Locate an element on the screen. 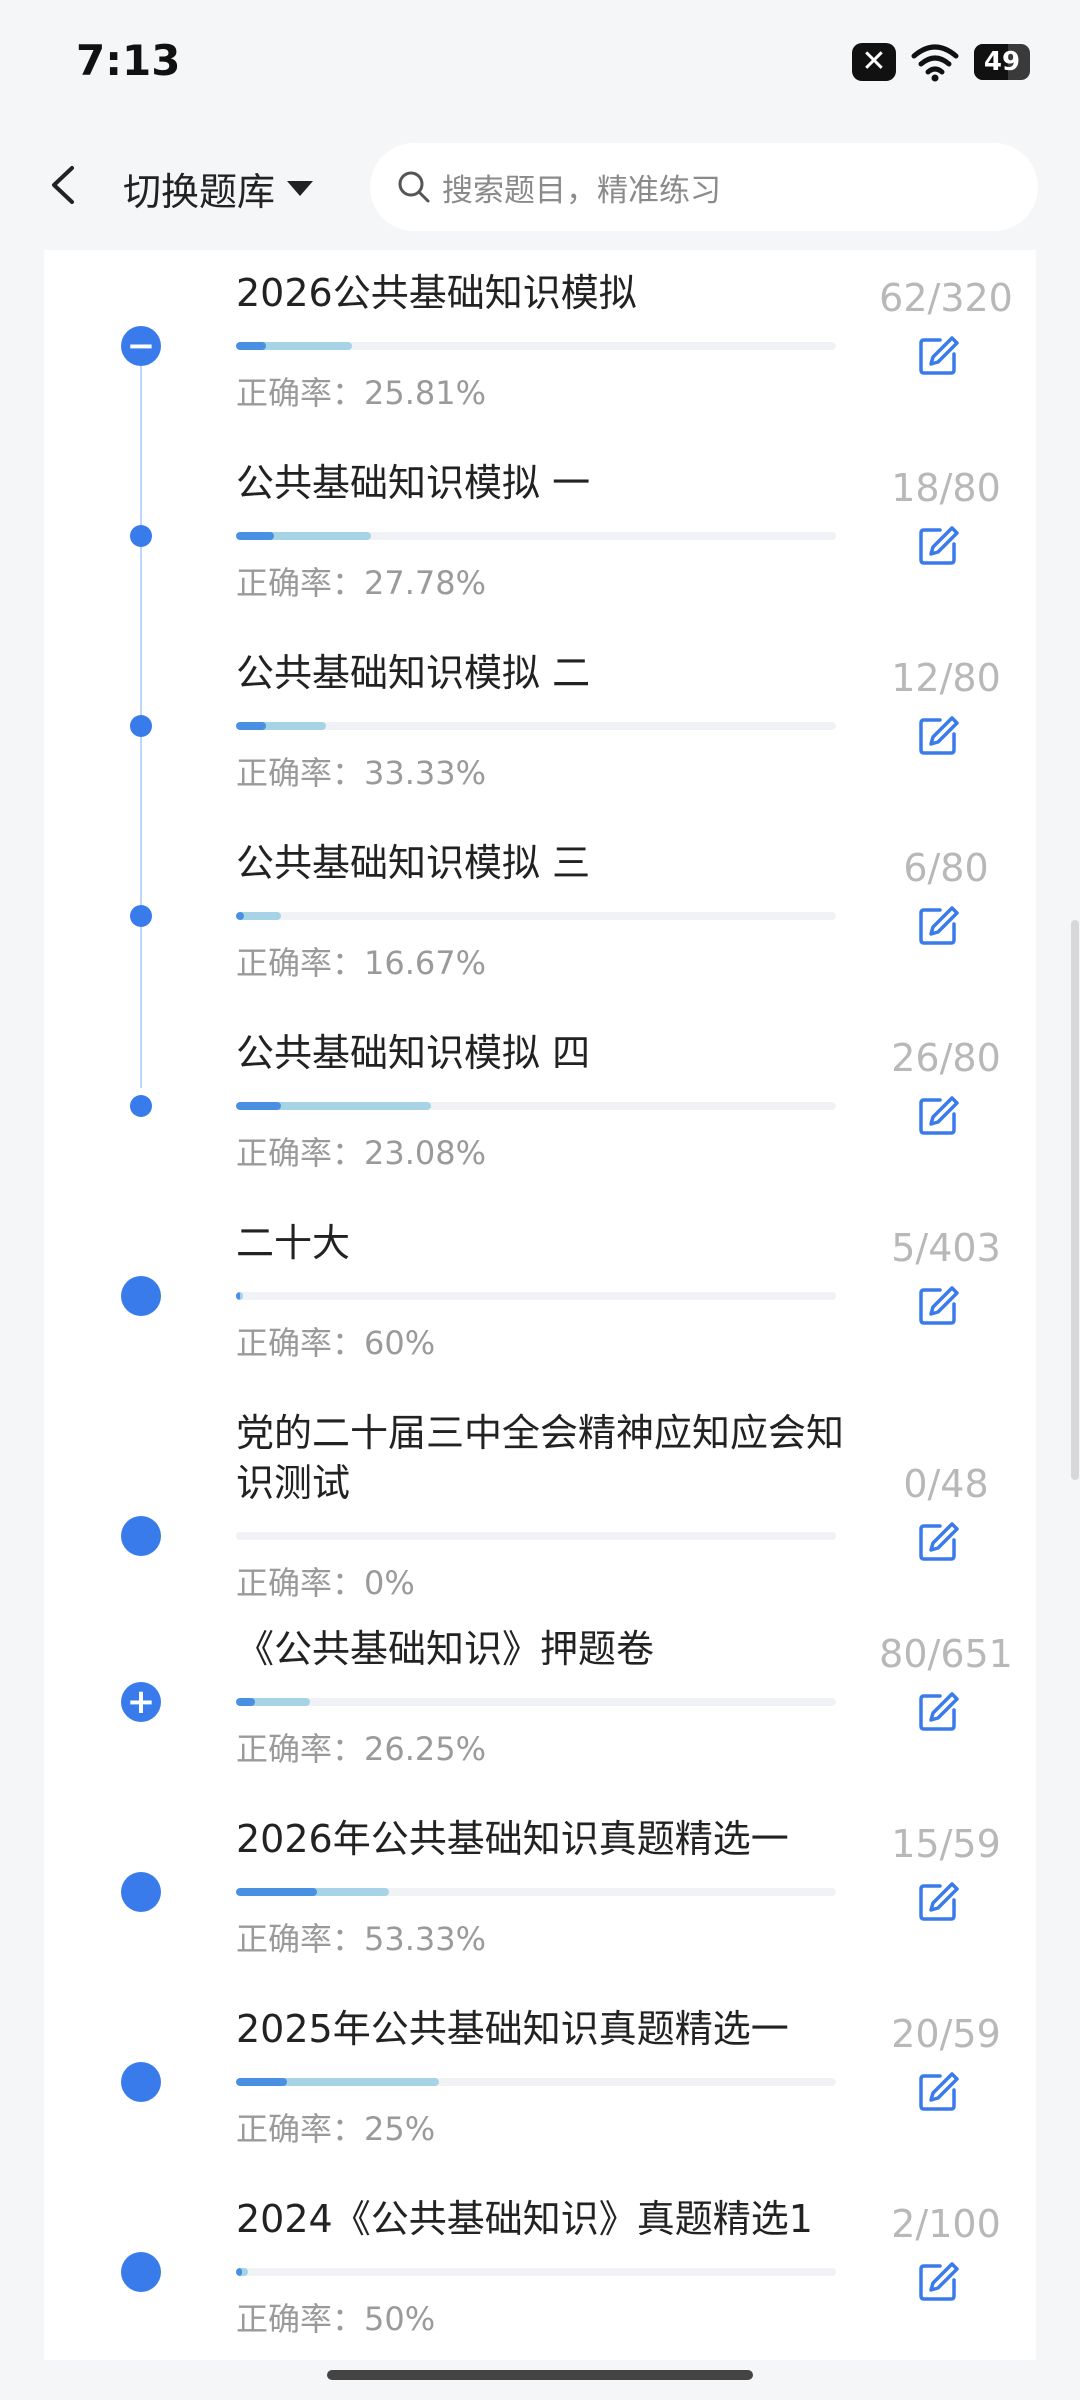 The width and height of the screenshot is (1080, 2400). list-item: 公共基础知识模拟 一正确率：27.78% 18/80 is located at coordinates (540, 533).